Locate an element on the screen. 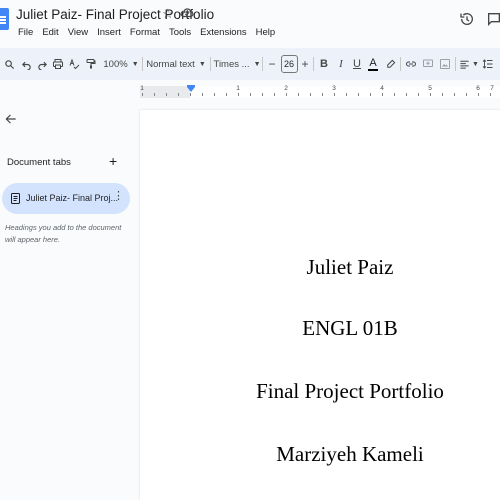  spellcheck-icon is located at coordinates (74, 64).